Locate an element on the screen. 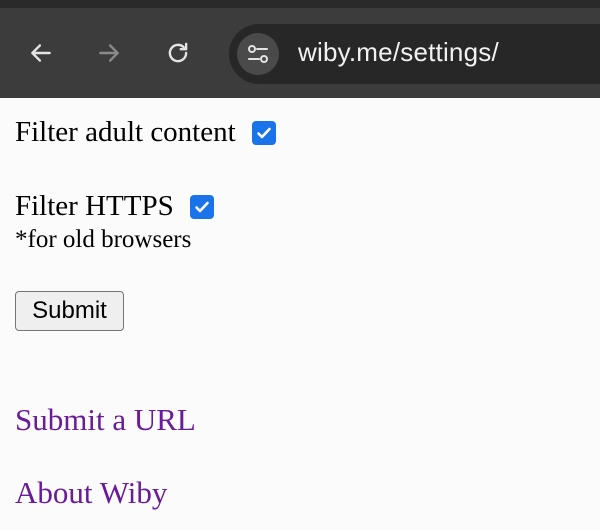 The height and width of the screenshot is (530, 600). submit-url-link: Submit a URL is located at coordinates (105, 420).